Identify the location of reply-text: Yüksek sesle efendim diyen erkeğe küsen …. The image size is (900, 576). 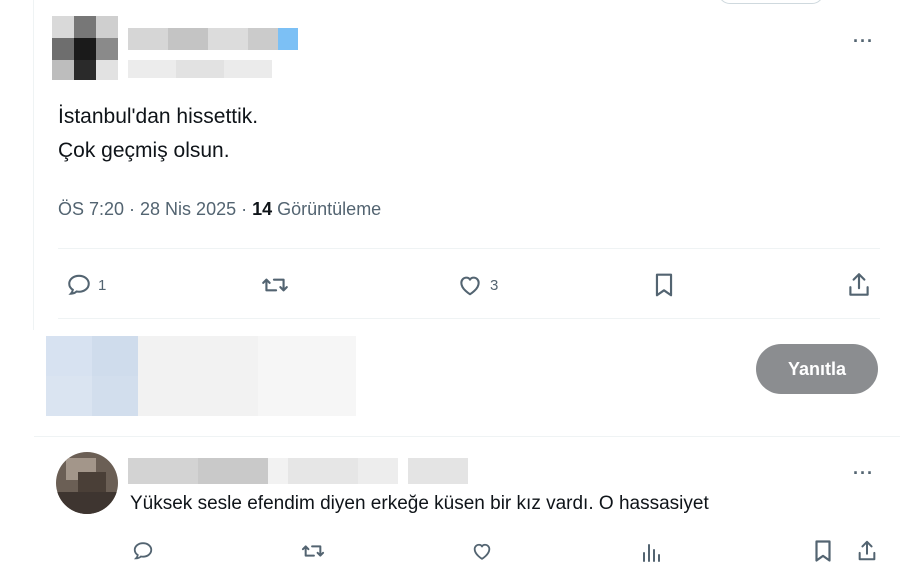
(419, 503).